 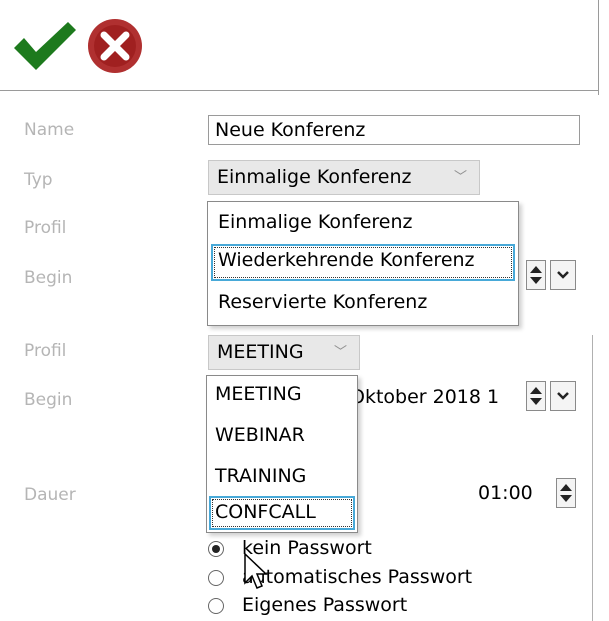 What do you see at coordinates (322, 302) in the screenshot?
I see `type-option-2: Reservierte Konferenz` at bounding box center [322, 302].